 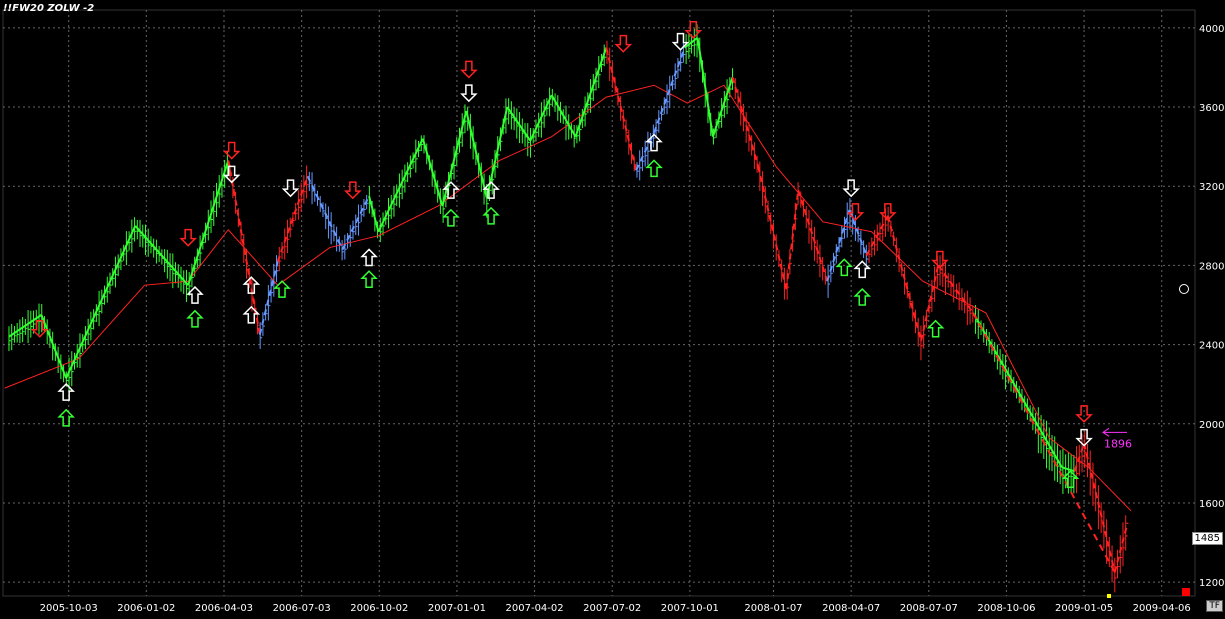 What do you see at coordinates (1211, 266) in the screenshot?
I see `y-tick-label: 2800` at bounding box center [1211, 266].